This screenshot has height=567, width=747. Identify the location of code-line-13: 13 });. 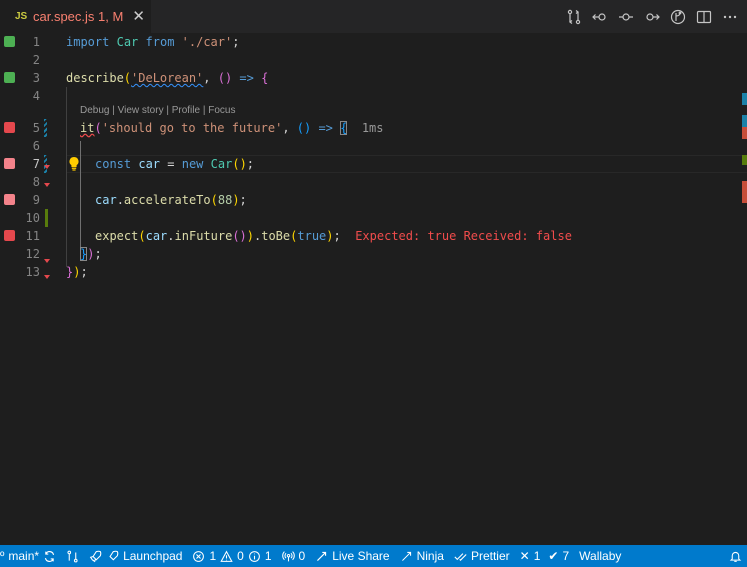
(373, 270).